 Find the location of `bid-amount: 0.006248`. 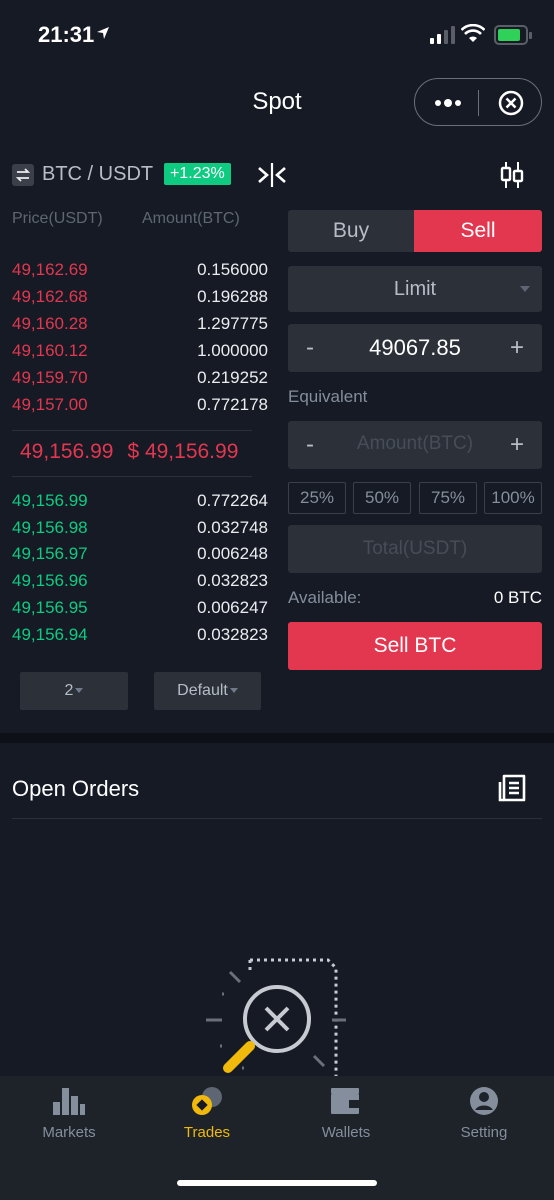

bid-amount: 0.006248 is located at coordinates (232, 553).